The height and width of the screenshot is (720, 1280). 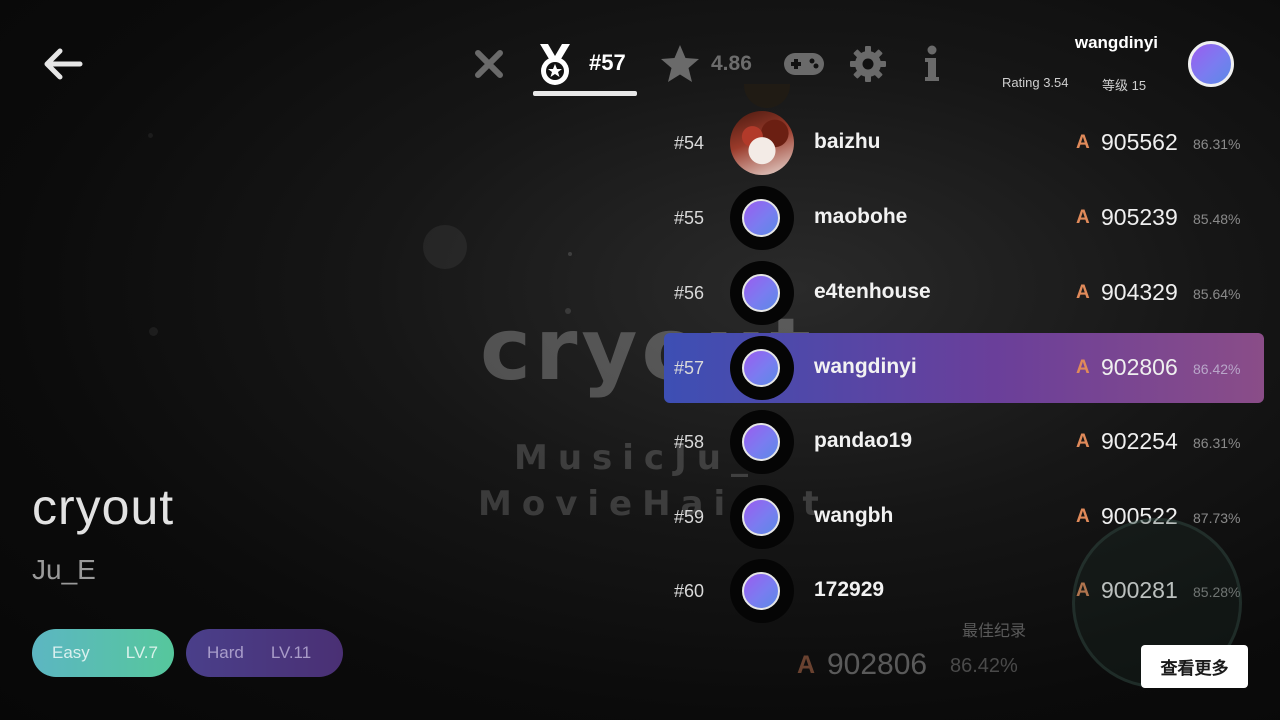 I want to click on row-player-name: wangbh, so click(x=854, y=515).